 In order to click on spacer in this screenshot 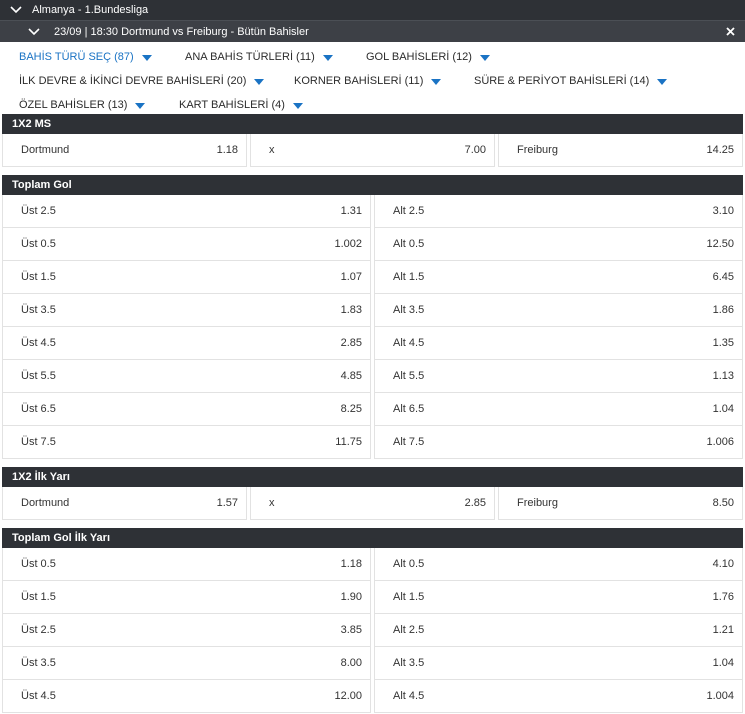, I will do `click(372, 463)`.